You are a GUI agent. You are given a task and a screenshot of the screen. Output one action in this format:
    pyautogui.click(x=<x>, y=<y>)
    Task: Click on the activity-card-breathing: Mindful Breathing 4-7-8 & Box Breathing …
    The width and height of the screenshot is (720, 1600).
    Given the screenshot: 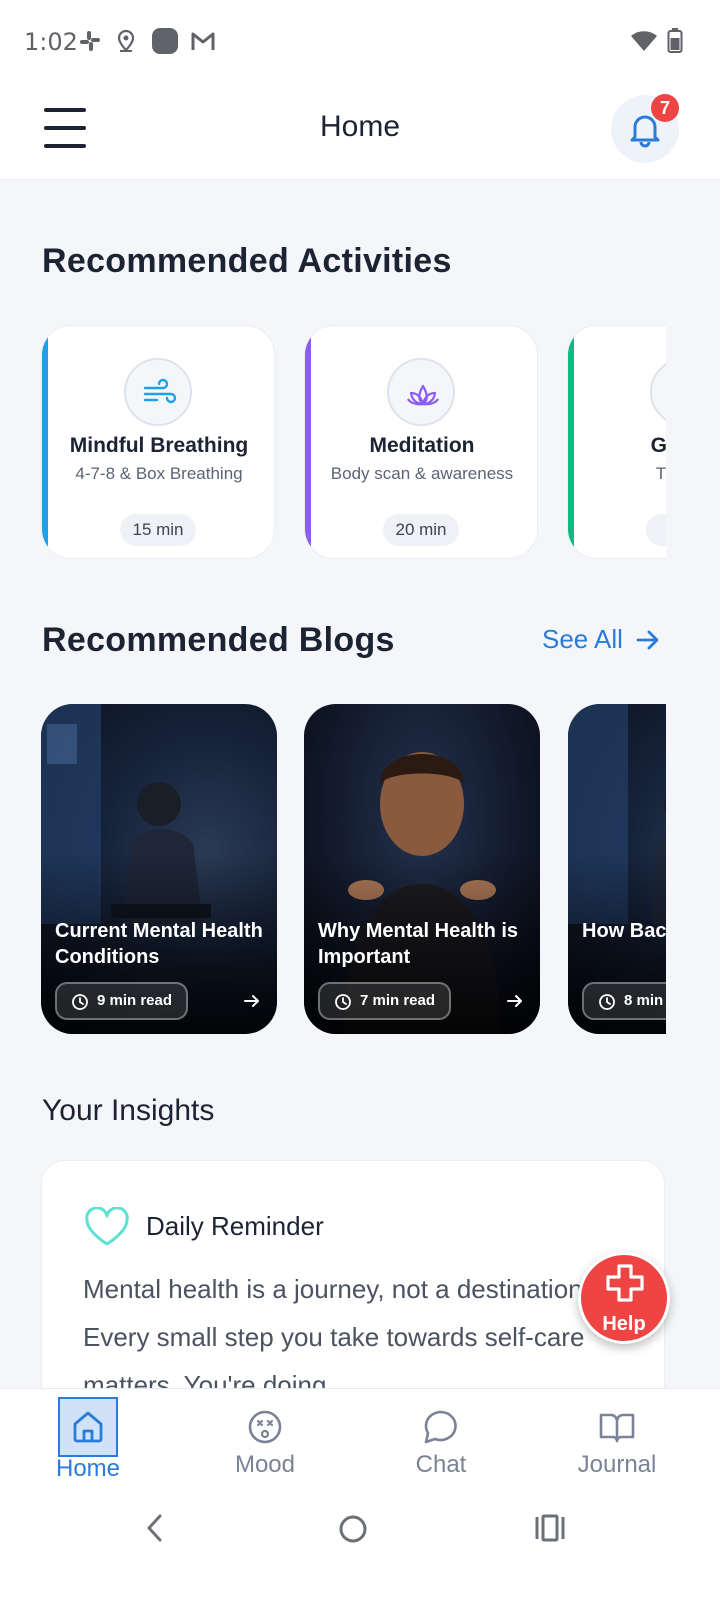 What is the action you would take?
    pyautogui.click(x=158, y=442)
    